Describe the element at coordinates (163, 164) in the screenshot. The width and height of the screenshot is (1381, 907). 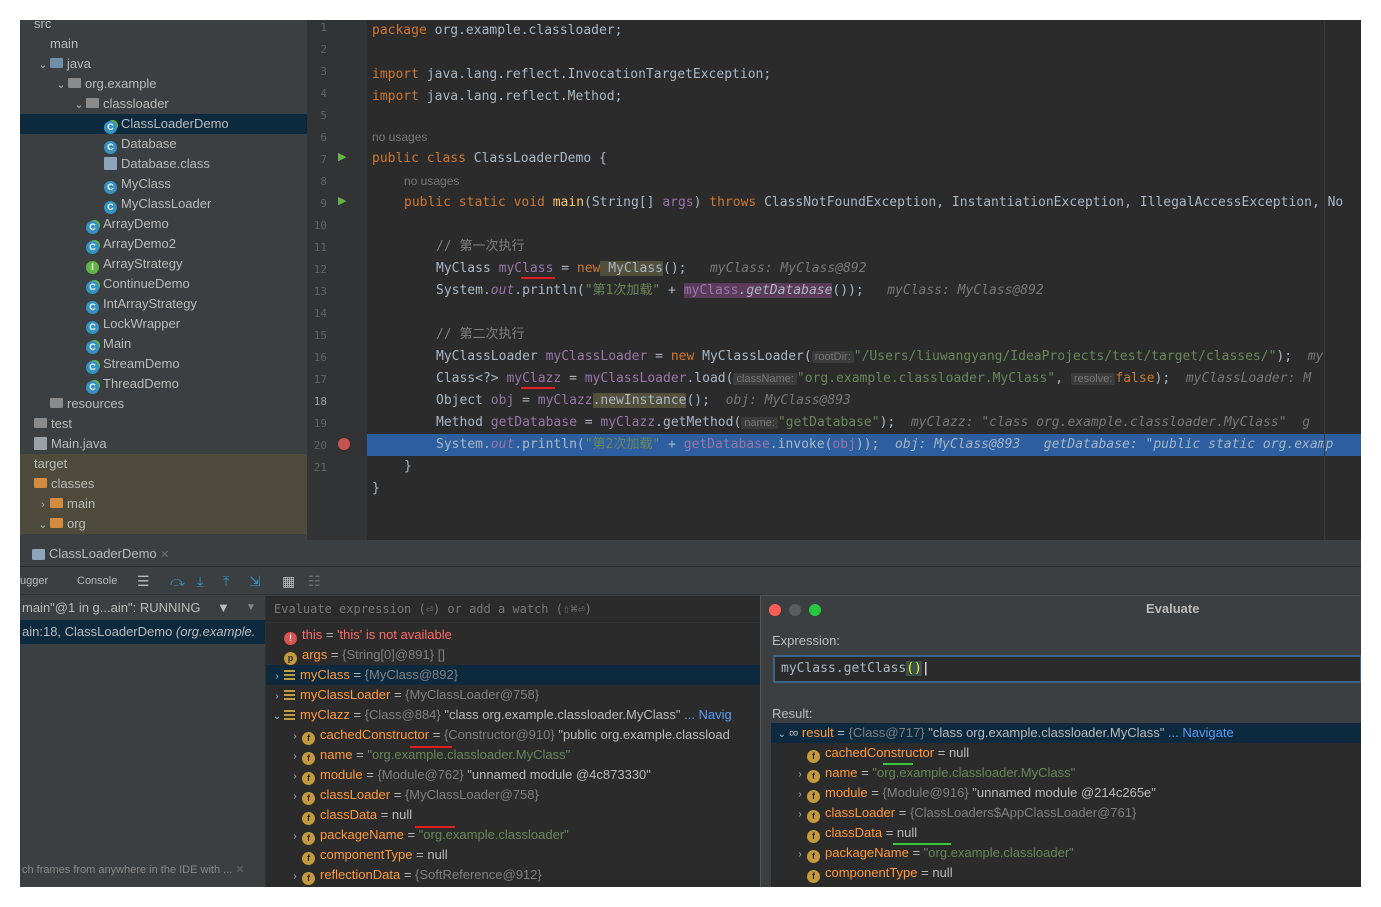
I see `tree-item: Database.class` at that location.